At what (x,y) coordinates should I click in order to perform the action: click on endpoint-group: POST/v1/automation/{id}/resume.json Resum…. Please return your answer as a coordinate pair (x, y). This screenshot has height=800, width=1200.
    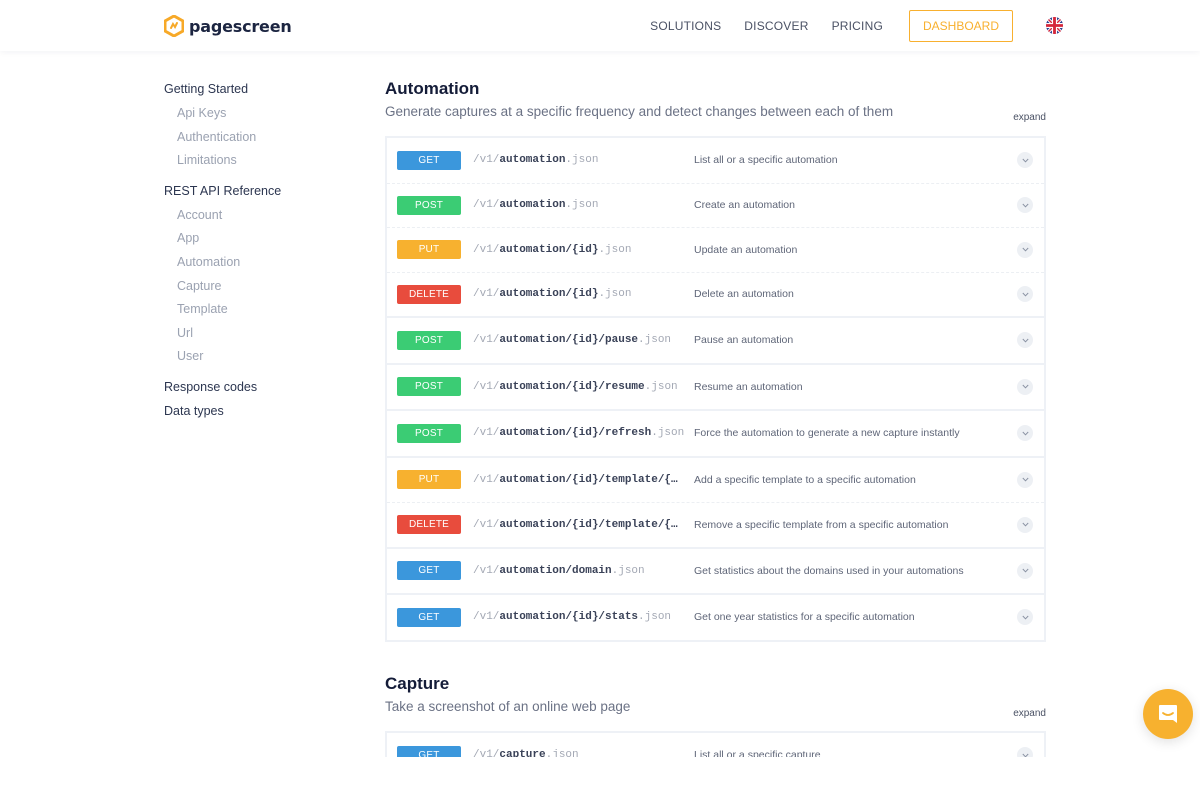
    Looking at the image, I should click on (715, 387).